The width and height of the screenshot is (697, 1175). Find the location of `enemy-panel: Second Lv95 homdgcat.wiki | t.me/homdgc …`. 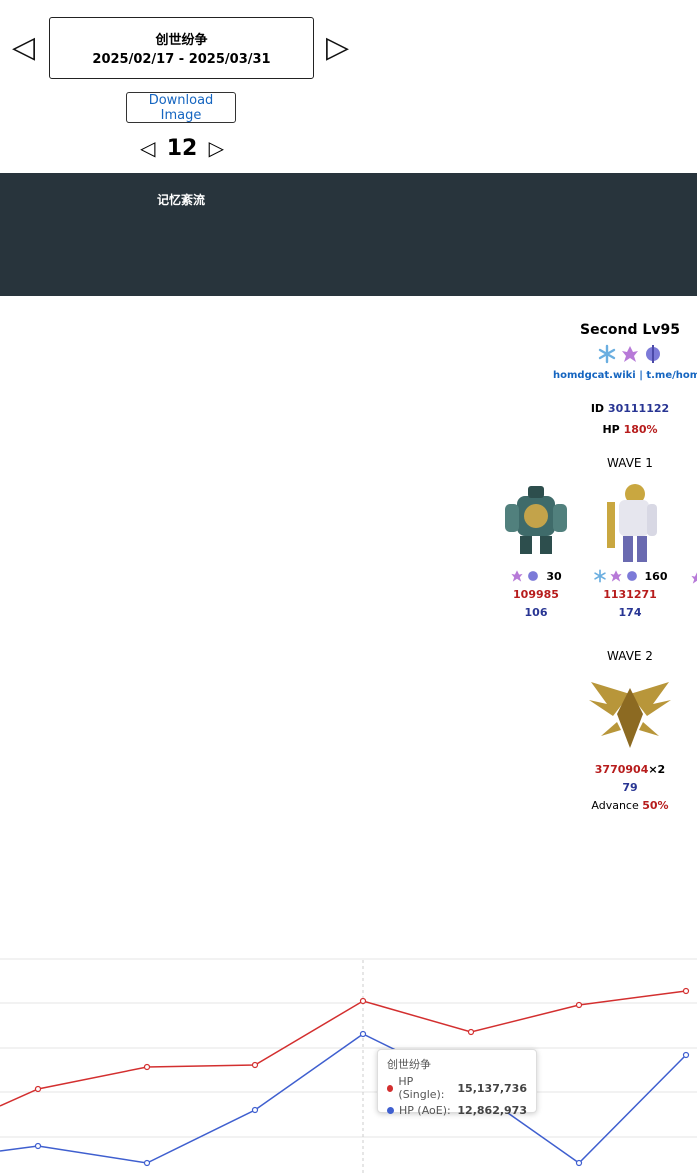

enemy-panel: Second Lv95 homdgcat.wiki | t.me/homdgc … is located at coordinates (598, 582).